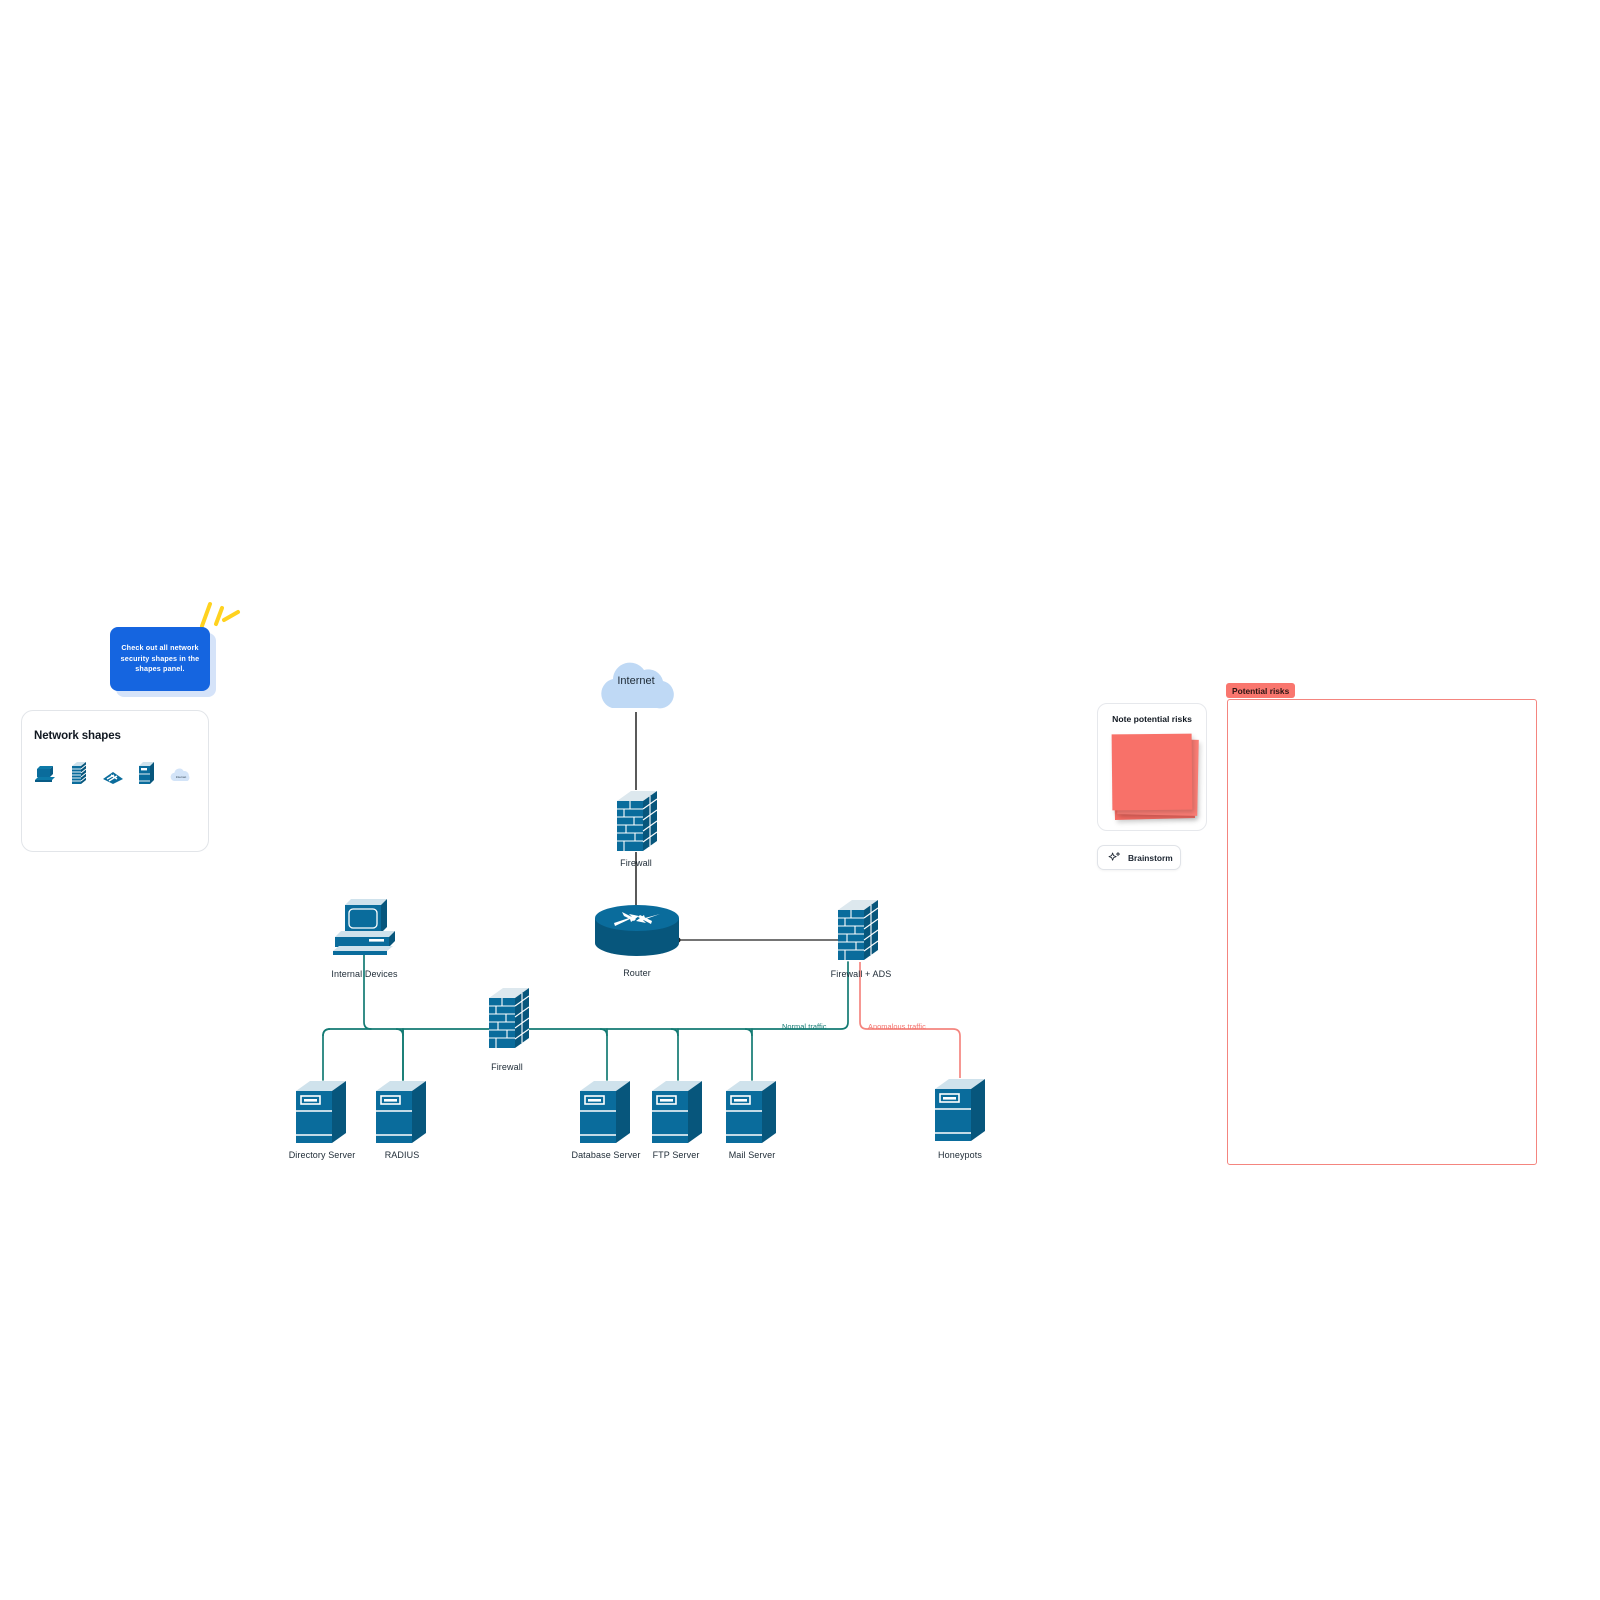 The image size is (1600, 1600). I want to click on node-router-label: Router, so click(637, 973).